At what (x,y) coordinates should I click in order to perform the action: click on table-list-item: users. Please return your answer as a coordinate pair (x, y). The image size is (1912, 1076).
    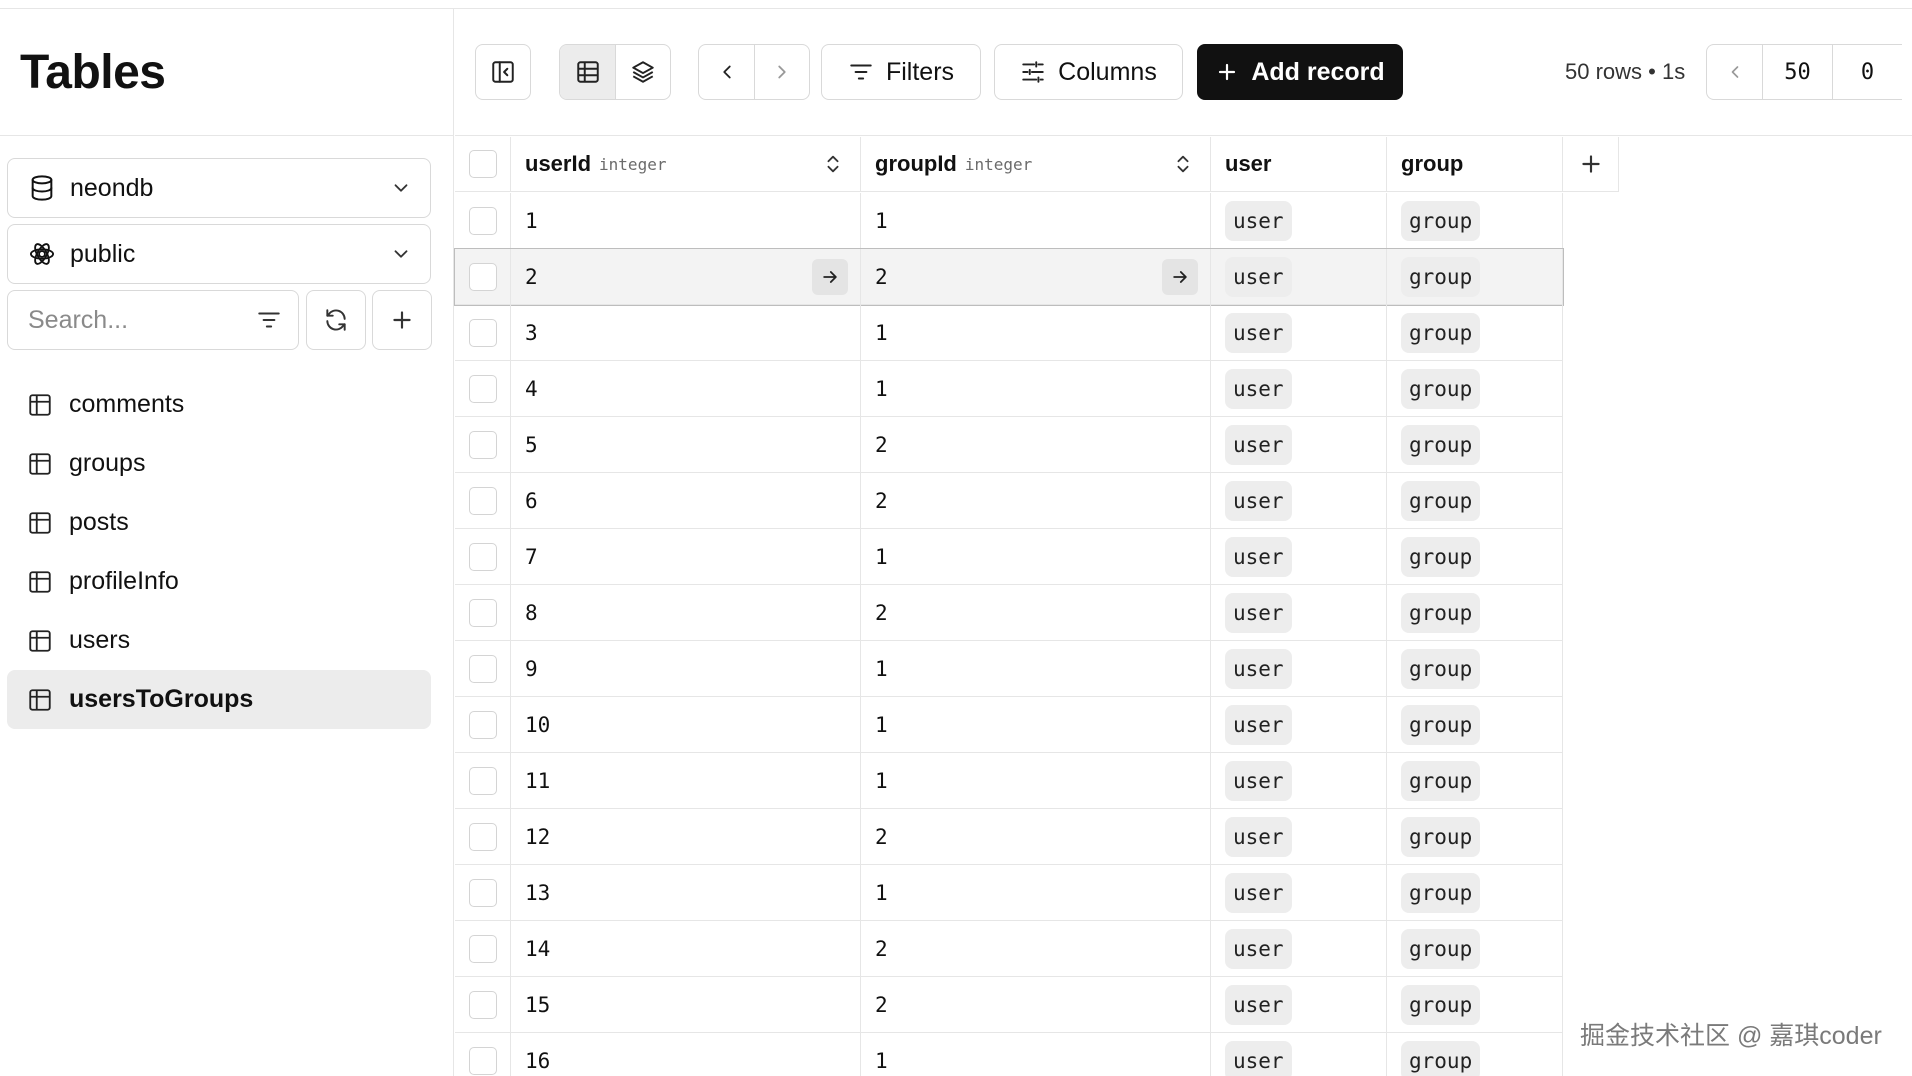
    Looking at the image, I should click on (219, 640).